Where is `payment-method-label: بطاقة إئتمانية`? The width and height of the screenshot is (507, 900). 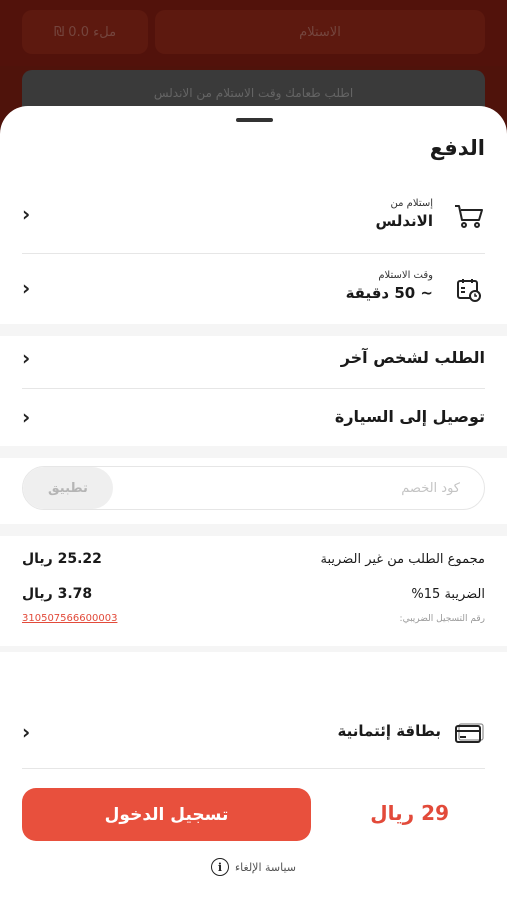 payment-method-label: بطاقة إئتمانية is located at coordinates (389, 731).